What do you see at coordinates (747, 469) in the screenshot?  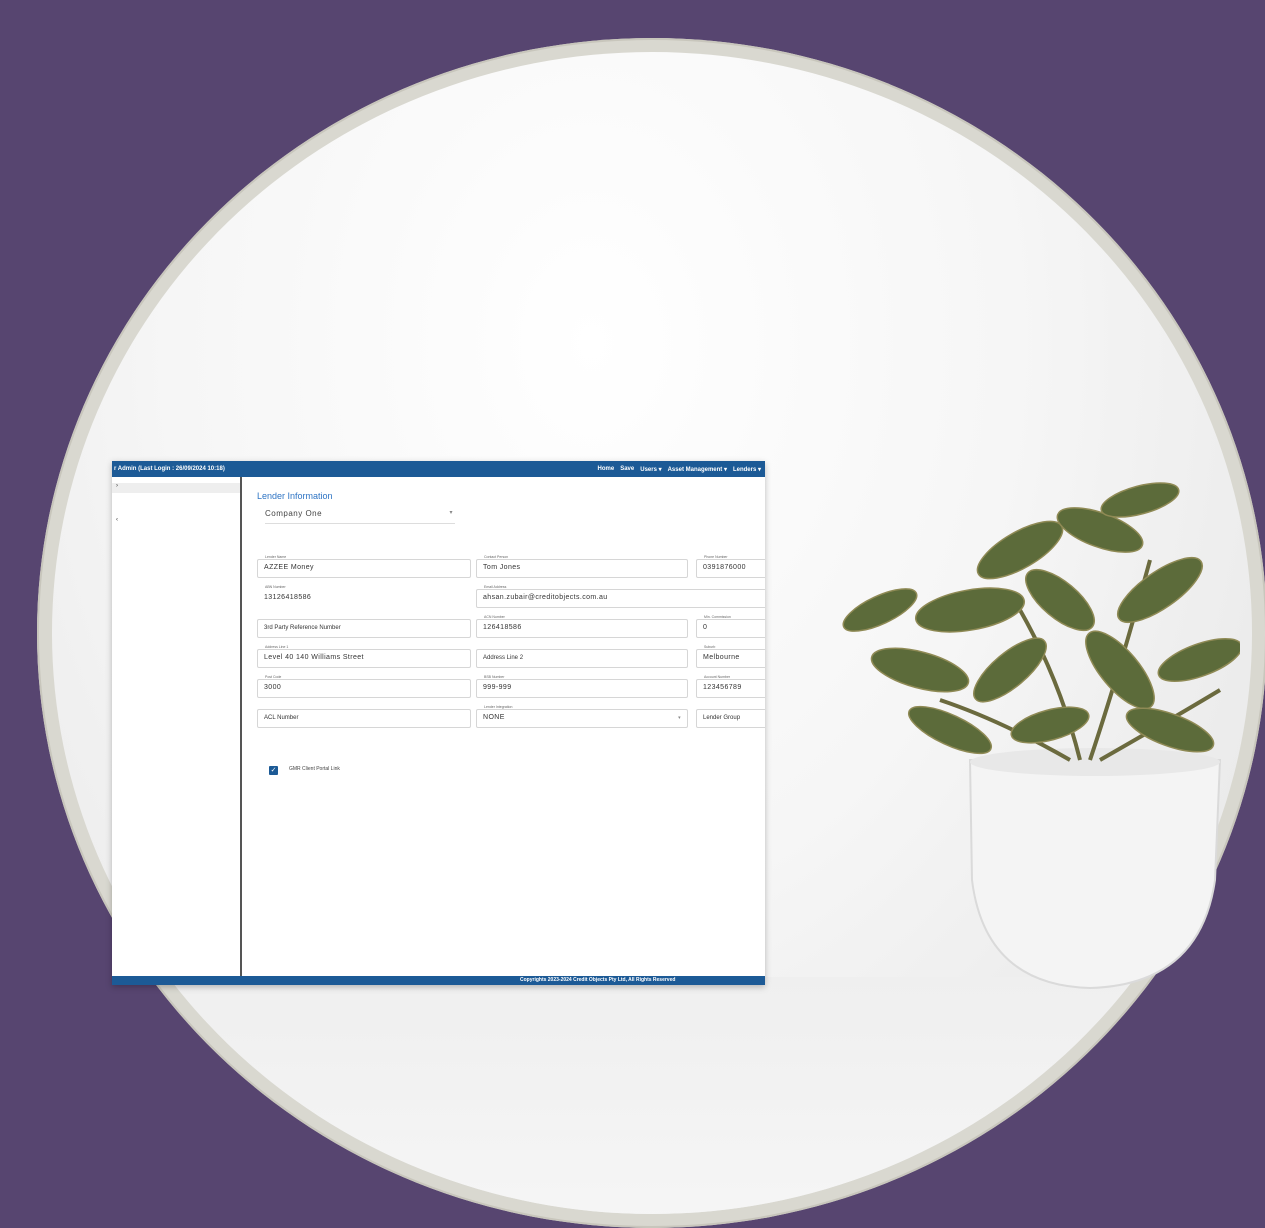 I see `nav-lenders: Lenders ▾` at bounding box center [747, 469].